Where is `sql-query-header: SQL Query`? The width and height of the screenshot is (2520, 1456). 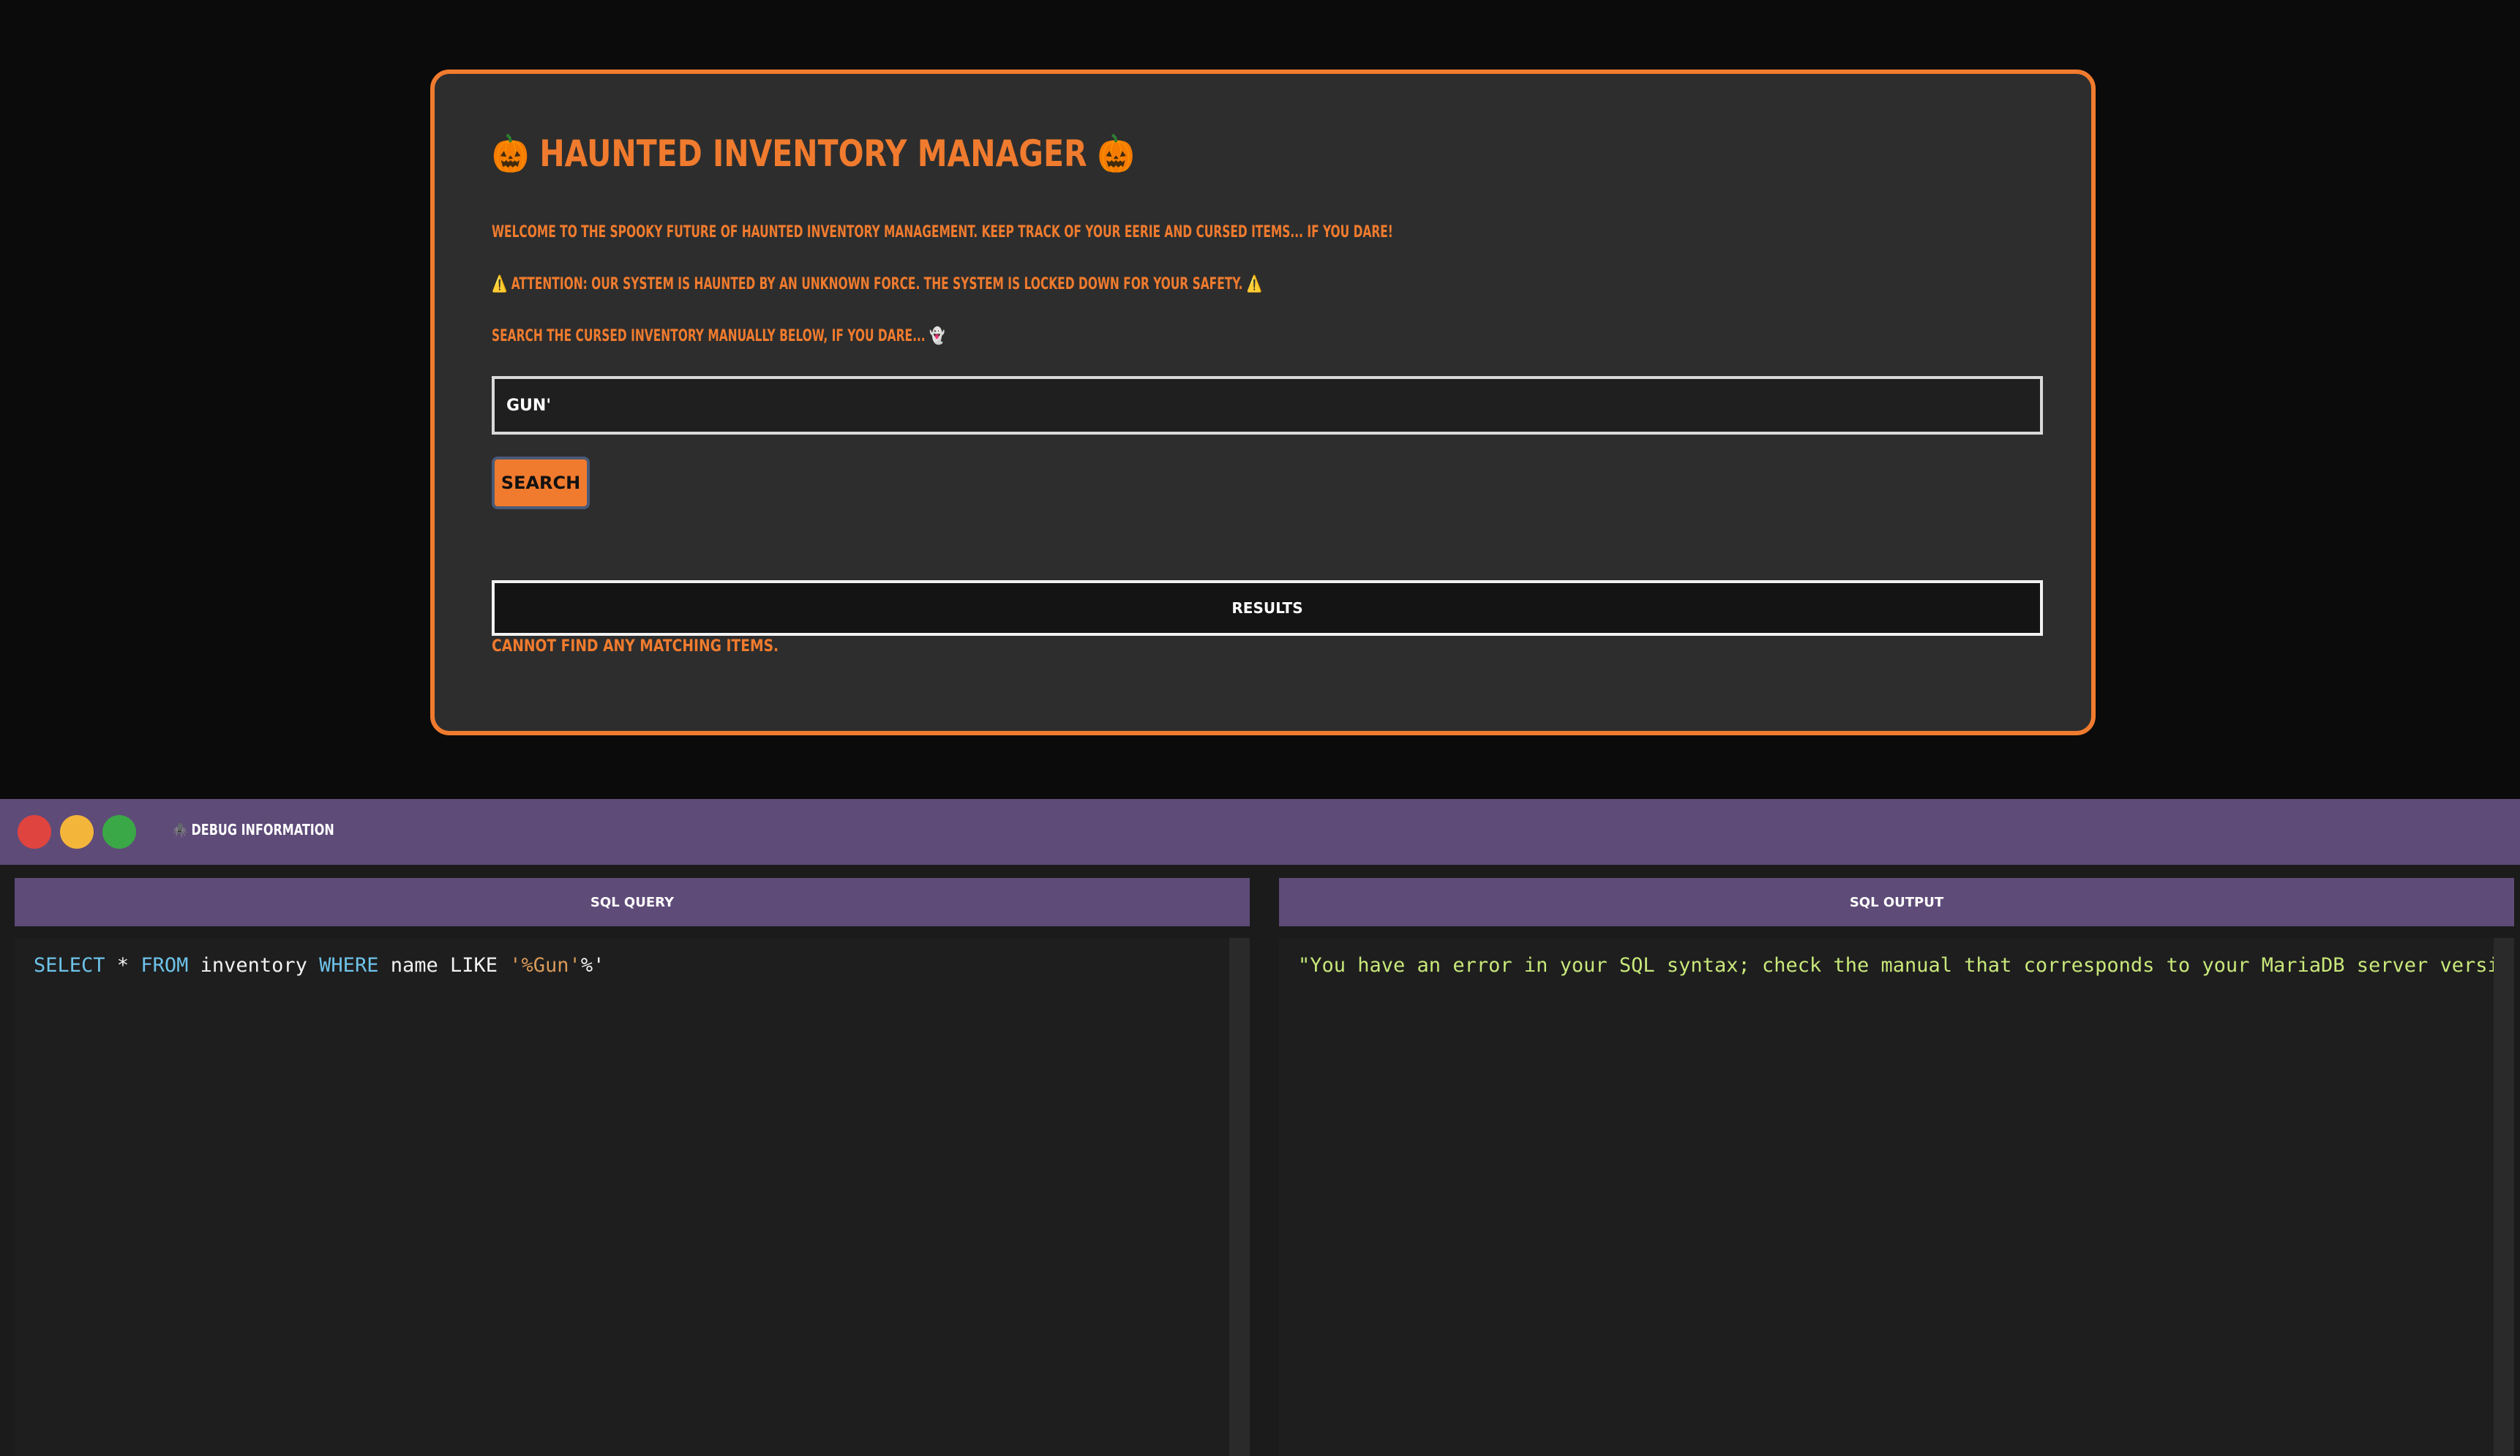 sql-query-header: SQL Query is located at coordinates (632, 902).